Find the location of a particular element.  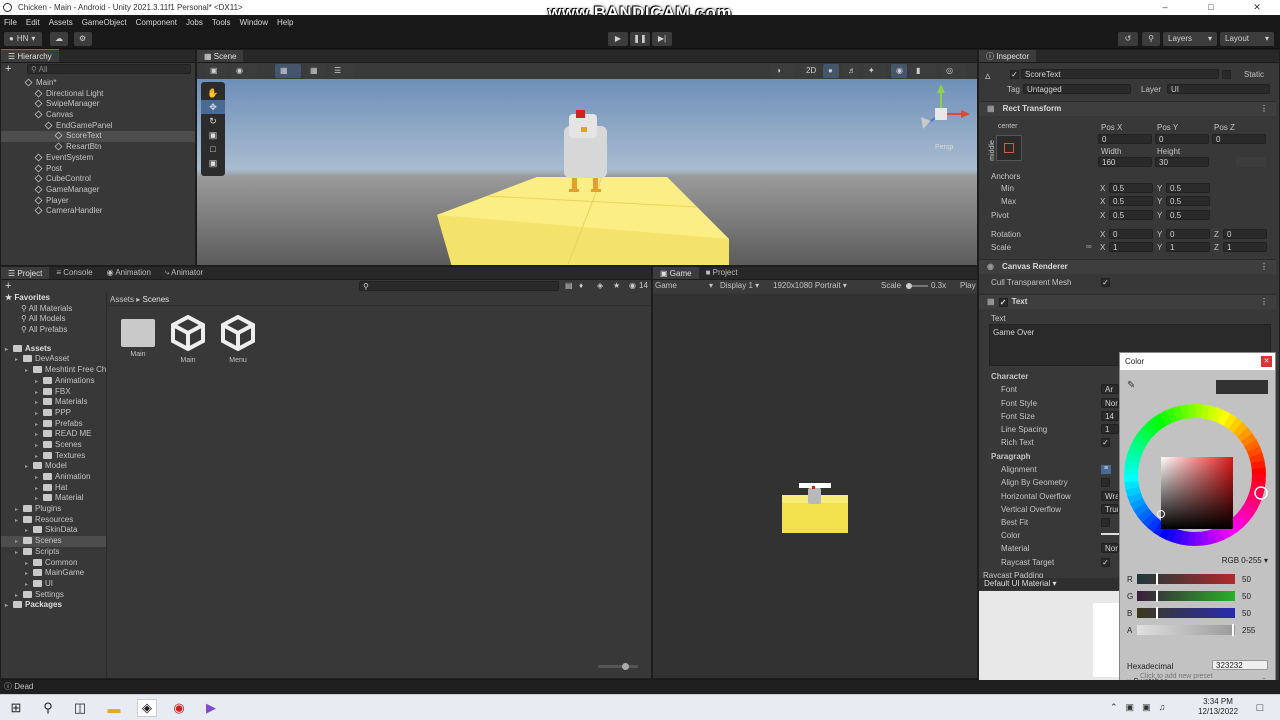

b-channel-handle is located at coordinates (1157, 613).